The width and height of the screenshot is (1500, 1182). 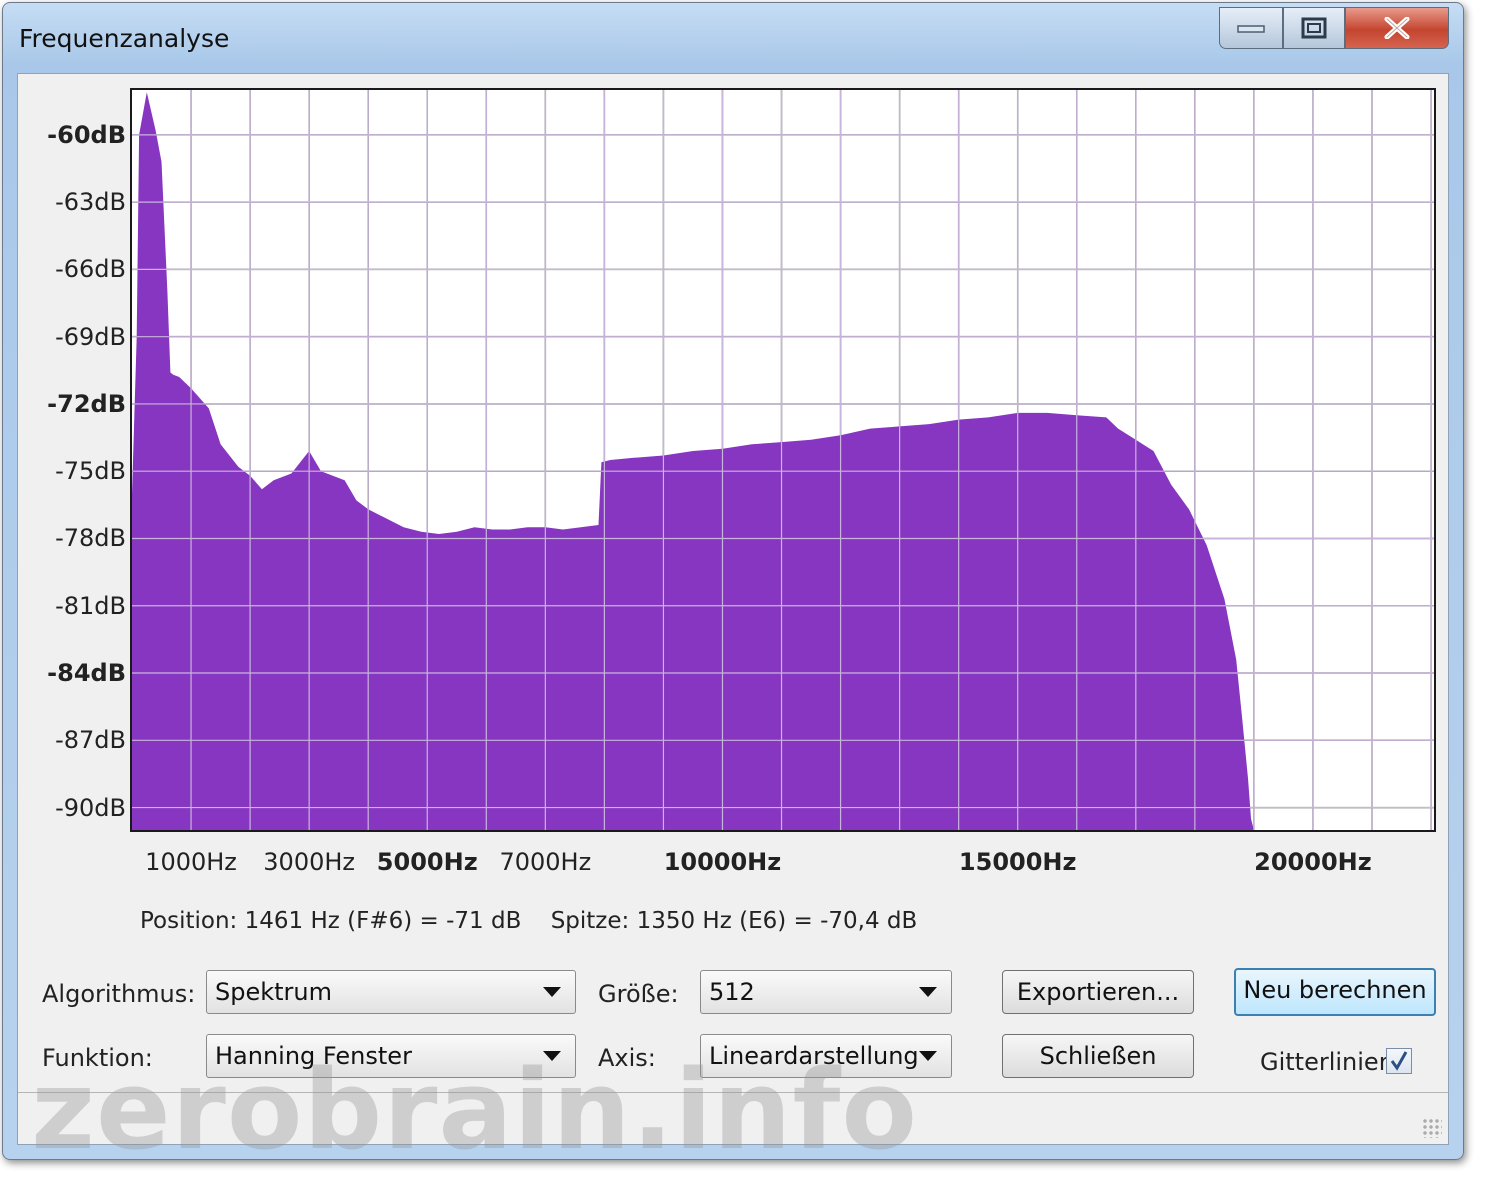 I want to click on y-tick-label: -90dB, so click(x=90, y=807).